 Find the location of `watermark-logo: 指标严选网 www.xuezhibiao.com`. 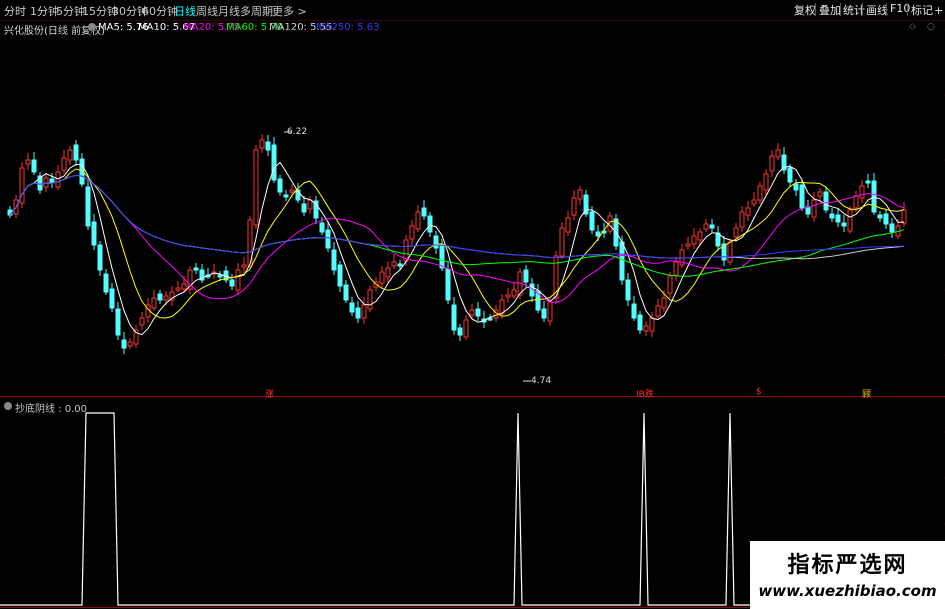

watermark-logo: 指标严选网 www.xuezhibiao.com is located at coordinates (847, 575).